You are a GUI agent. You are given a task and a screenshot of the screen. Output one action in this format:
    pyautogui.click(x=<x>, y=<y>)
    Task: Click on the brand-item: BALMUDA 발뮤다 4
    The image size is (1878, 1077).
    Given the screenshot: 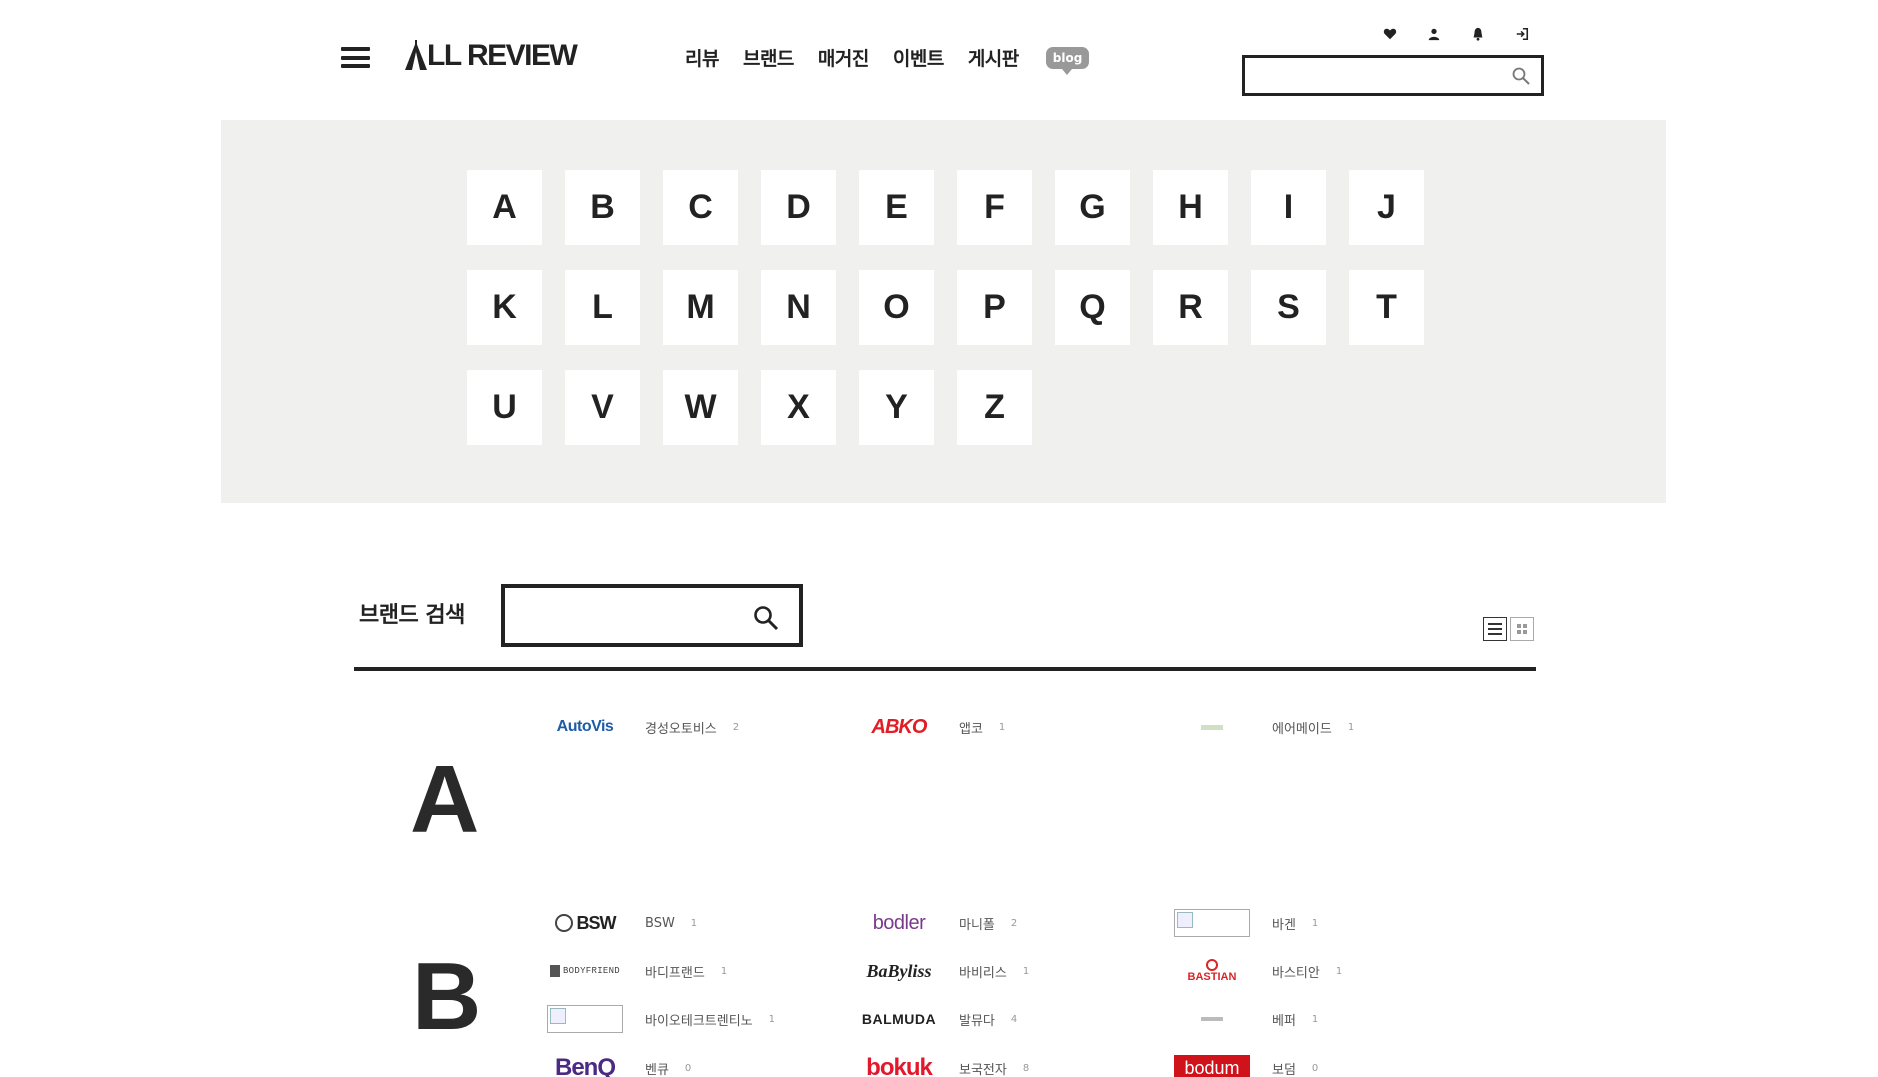 What is the action you would take?
    pyautogui.click(x=939, y=1019)
    